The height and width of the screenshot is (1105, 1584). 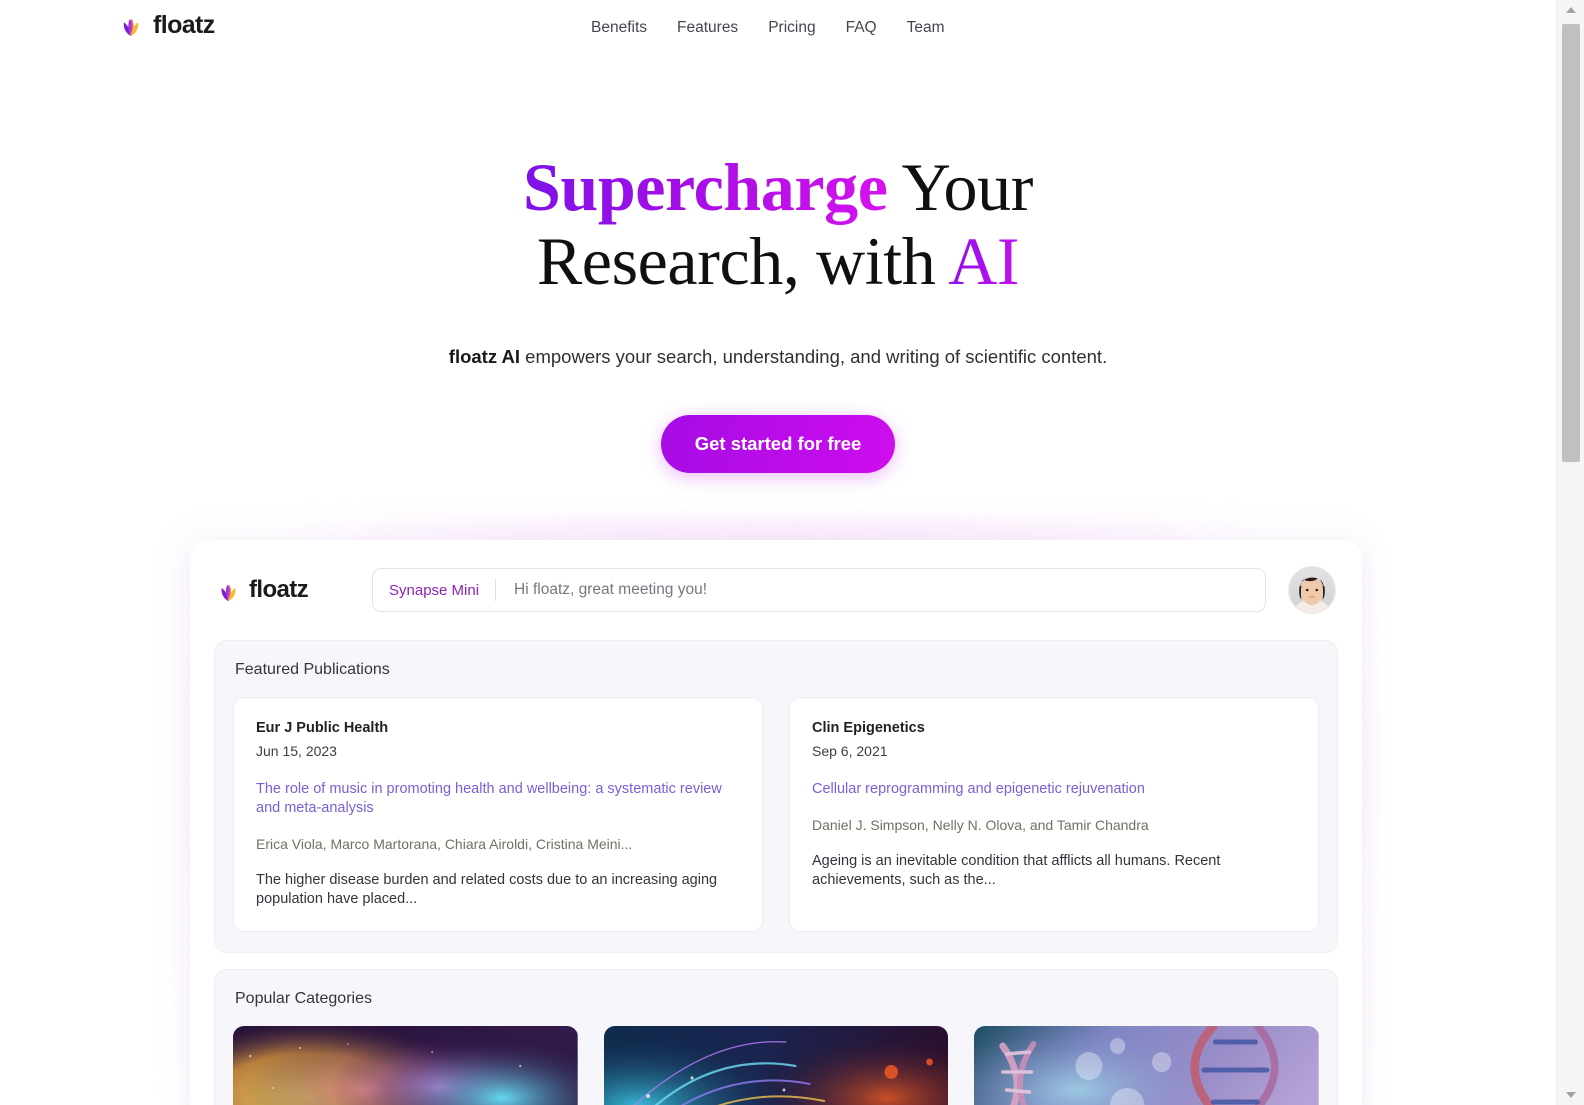 I want to click on section-title-featured: Featured Publications, so click(x=312, y=669).